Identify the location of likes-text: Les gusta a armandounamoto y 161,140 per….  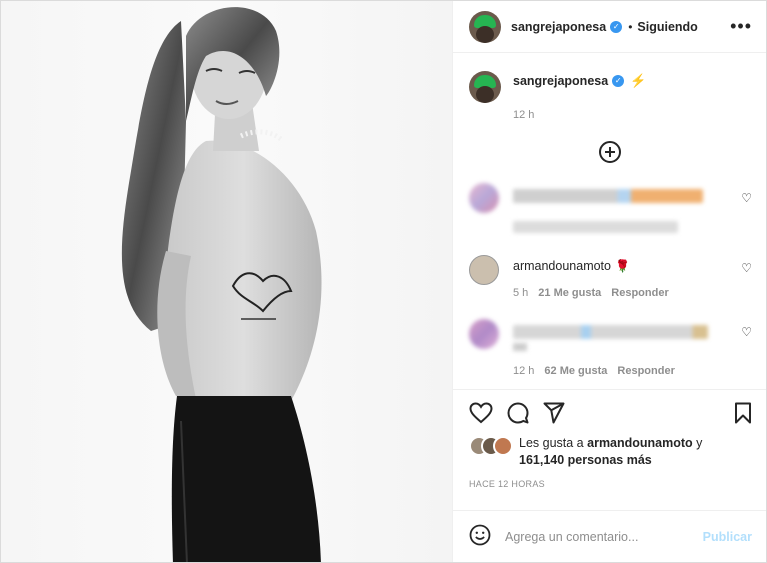
(610, 452).